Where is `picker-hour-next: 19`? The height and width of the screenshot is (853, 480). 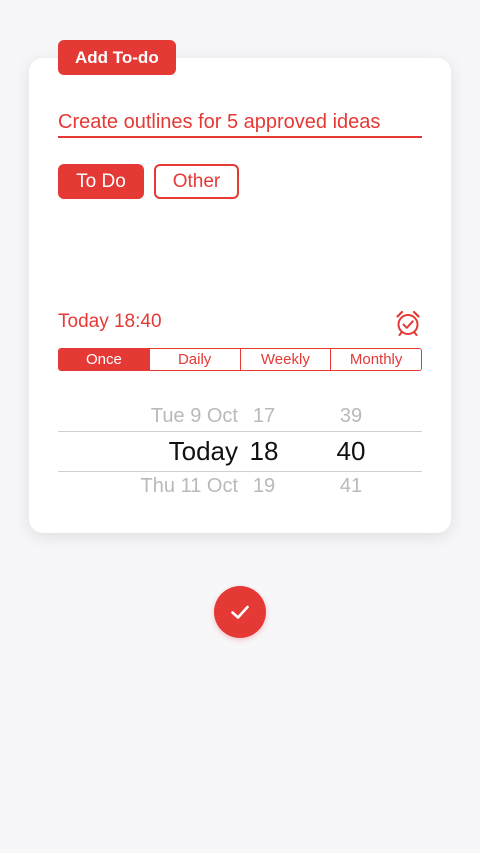 picker-hour-next: 19 is located at coordinates (264, 486).